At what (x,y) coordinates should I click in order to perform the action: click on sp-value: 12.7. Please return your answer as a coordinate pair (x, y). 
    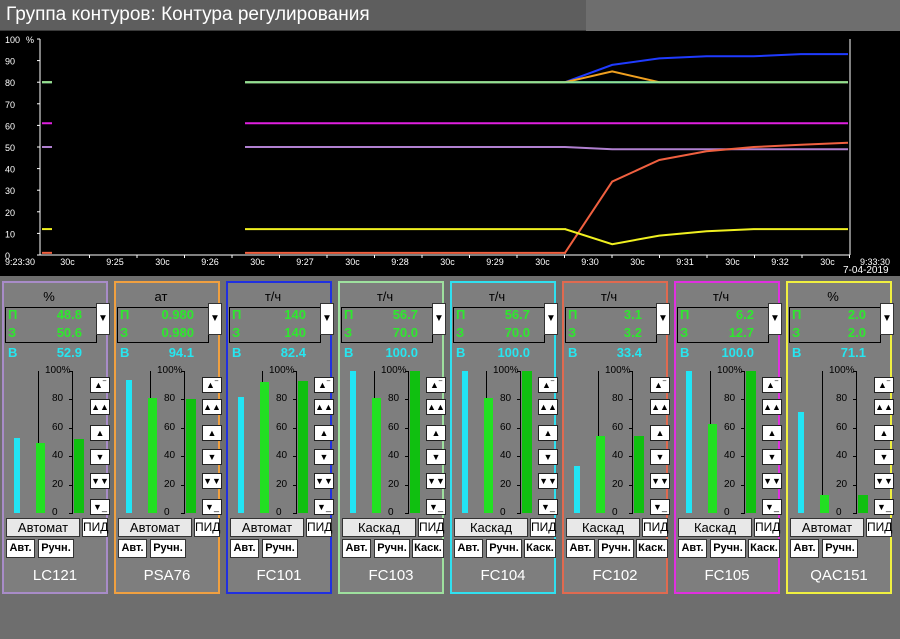
    Looking at the image, I should click on (741, 332).